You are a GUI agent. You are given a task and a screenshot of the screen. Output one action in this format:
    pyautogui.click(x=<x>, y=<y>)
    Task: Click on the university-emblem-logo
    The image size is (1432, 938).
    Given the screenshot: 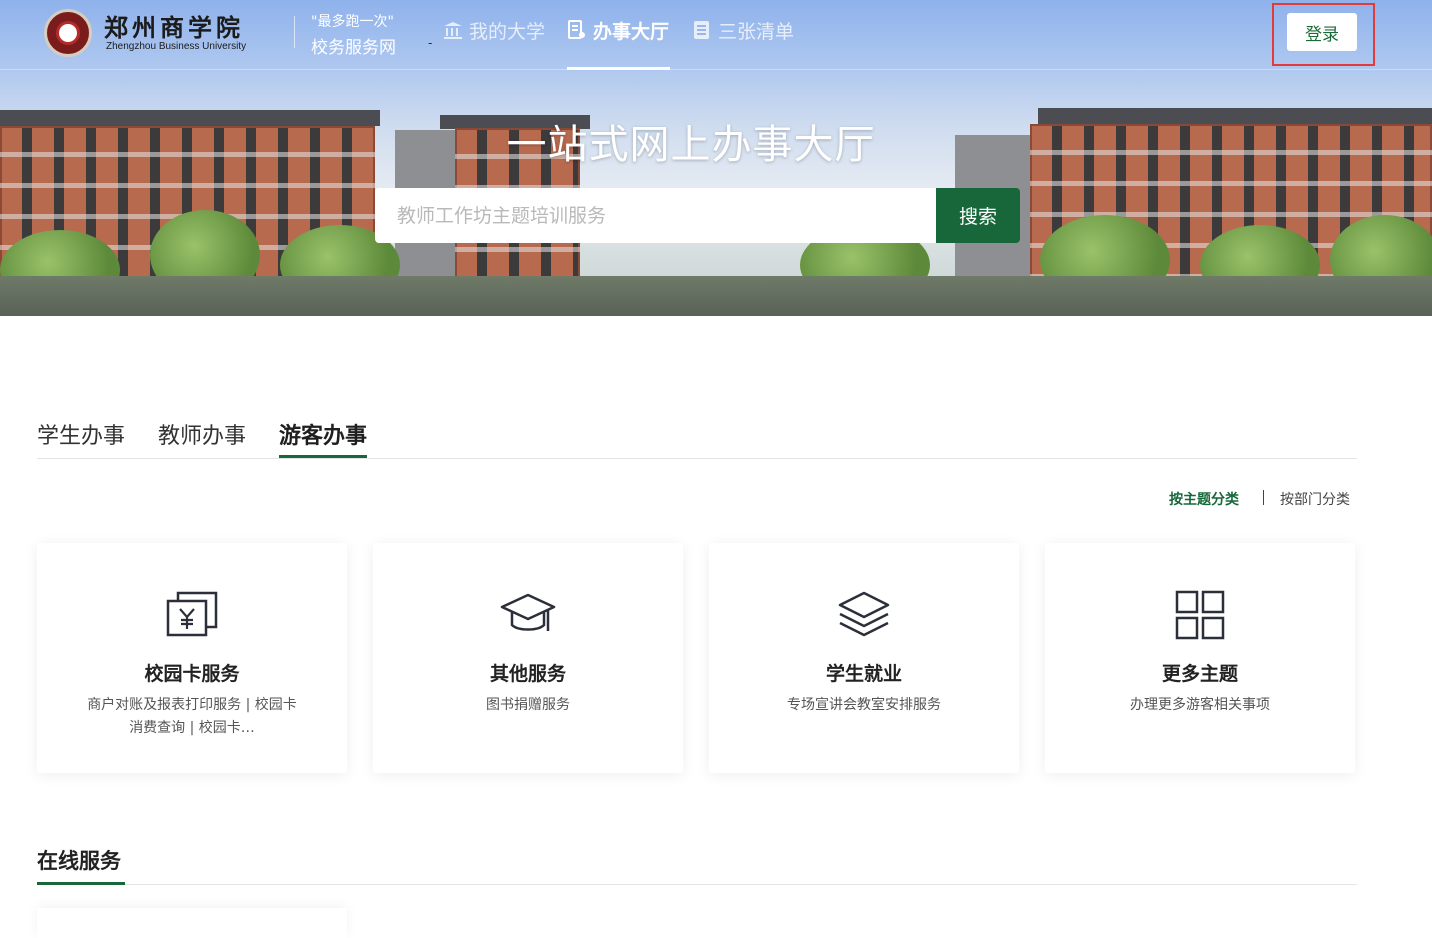 What is the action you would take?
    pyautogui.click(x=68, y=33)
    